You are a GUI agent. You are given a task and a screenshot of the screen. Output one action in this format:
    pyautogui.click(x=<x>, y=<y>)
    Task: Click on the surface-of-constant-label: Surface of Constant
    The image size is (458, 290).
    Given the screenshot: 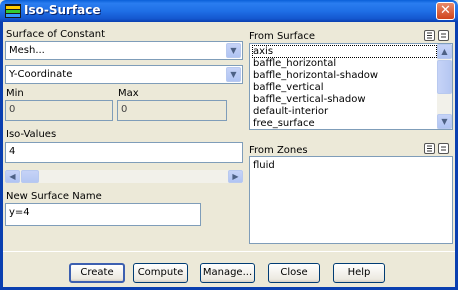 What is the action you would take?
    pyautogui.click(x=56, y=34)
    